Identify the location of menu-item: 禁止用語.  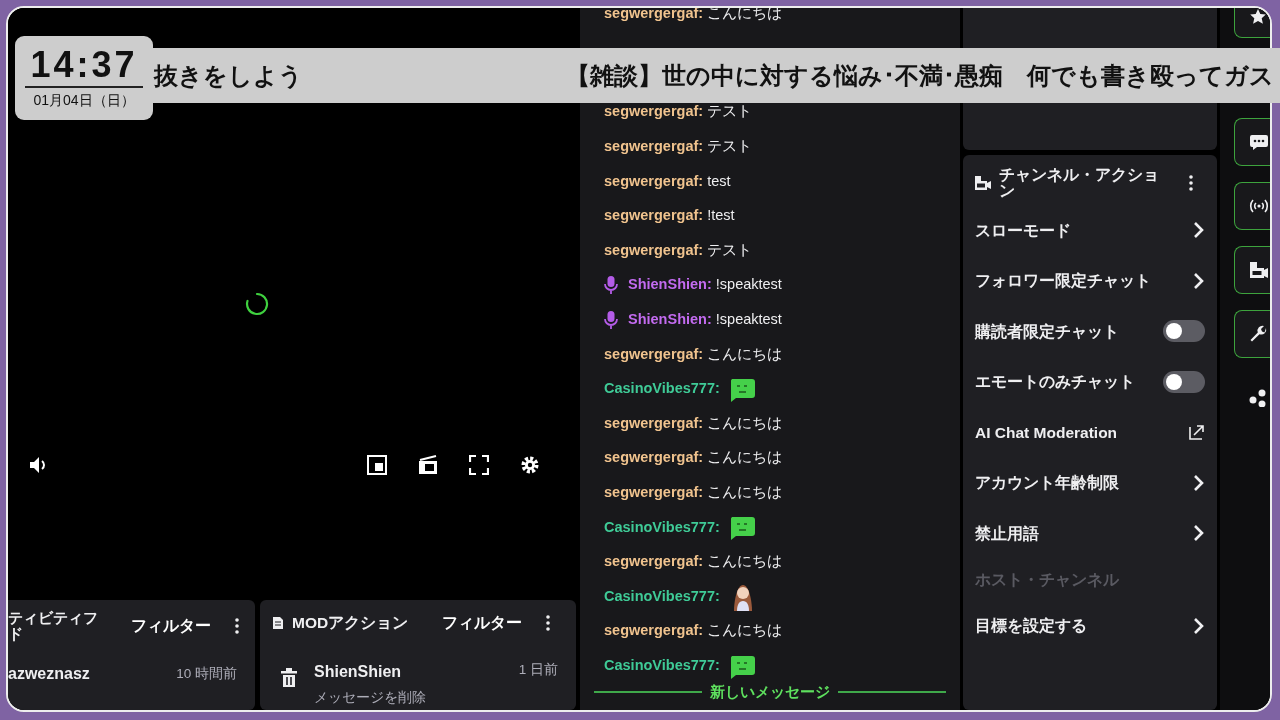
(1090, 533).